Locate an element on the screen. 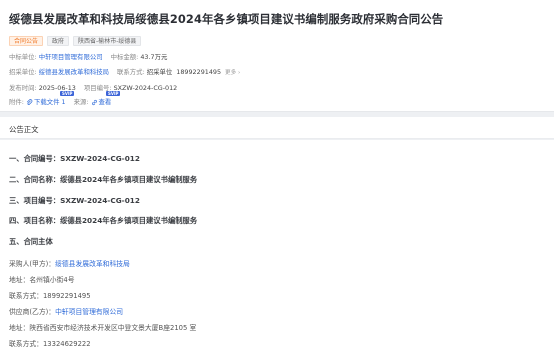 The width and height of the screenshot is (554, 358). section-header: 公告正文 is located at coordinates (277, 128).